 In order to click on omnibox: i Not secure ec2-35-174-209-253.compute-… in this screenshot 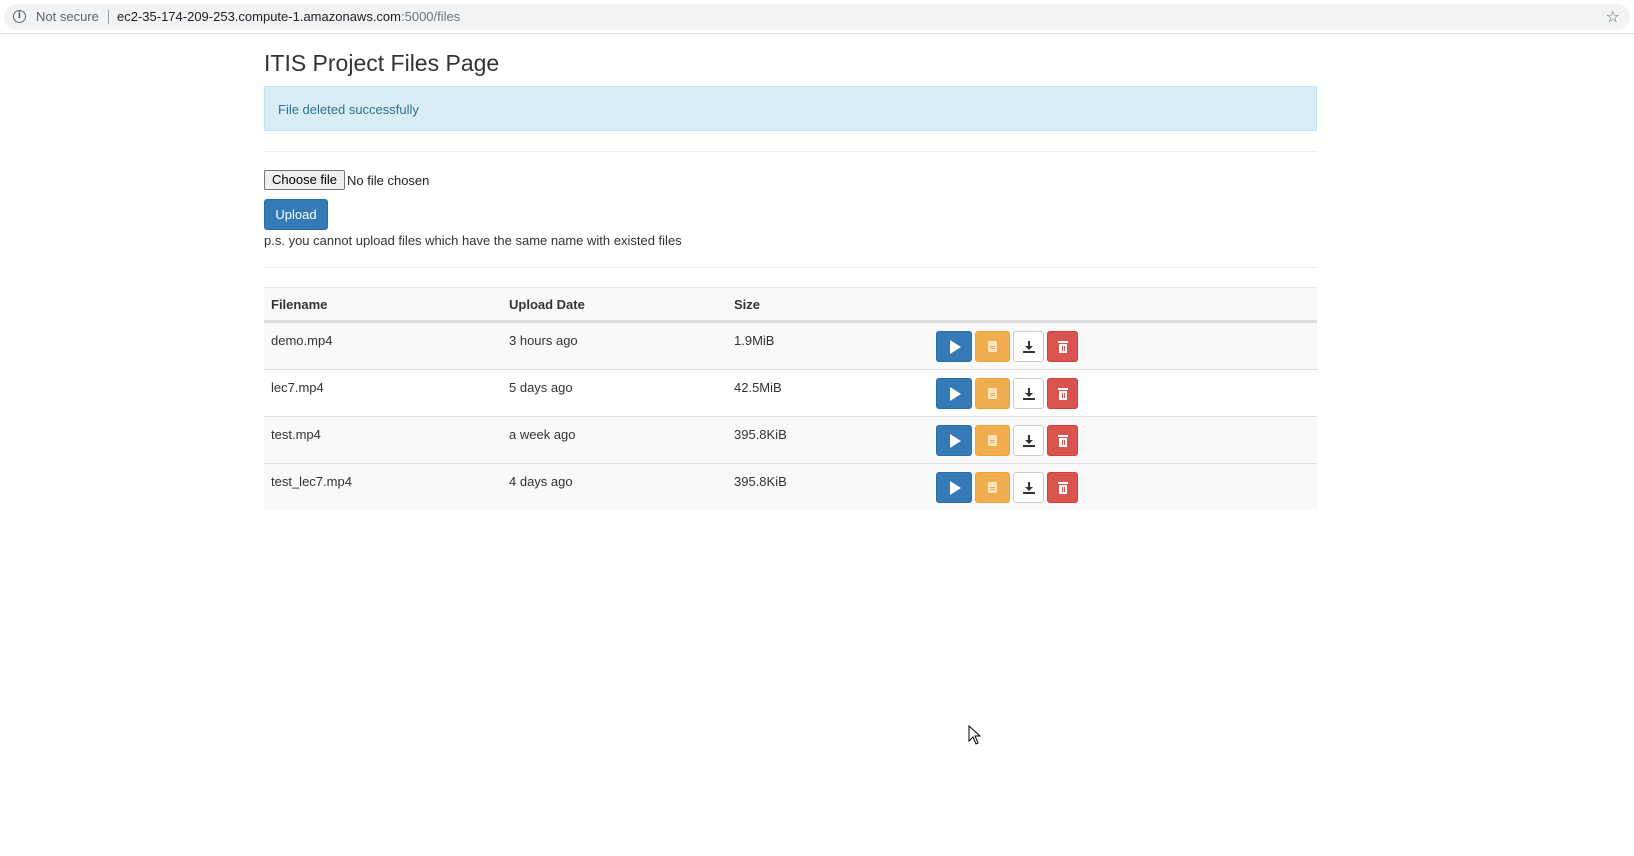, I will do `click(817, 17)`.